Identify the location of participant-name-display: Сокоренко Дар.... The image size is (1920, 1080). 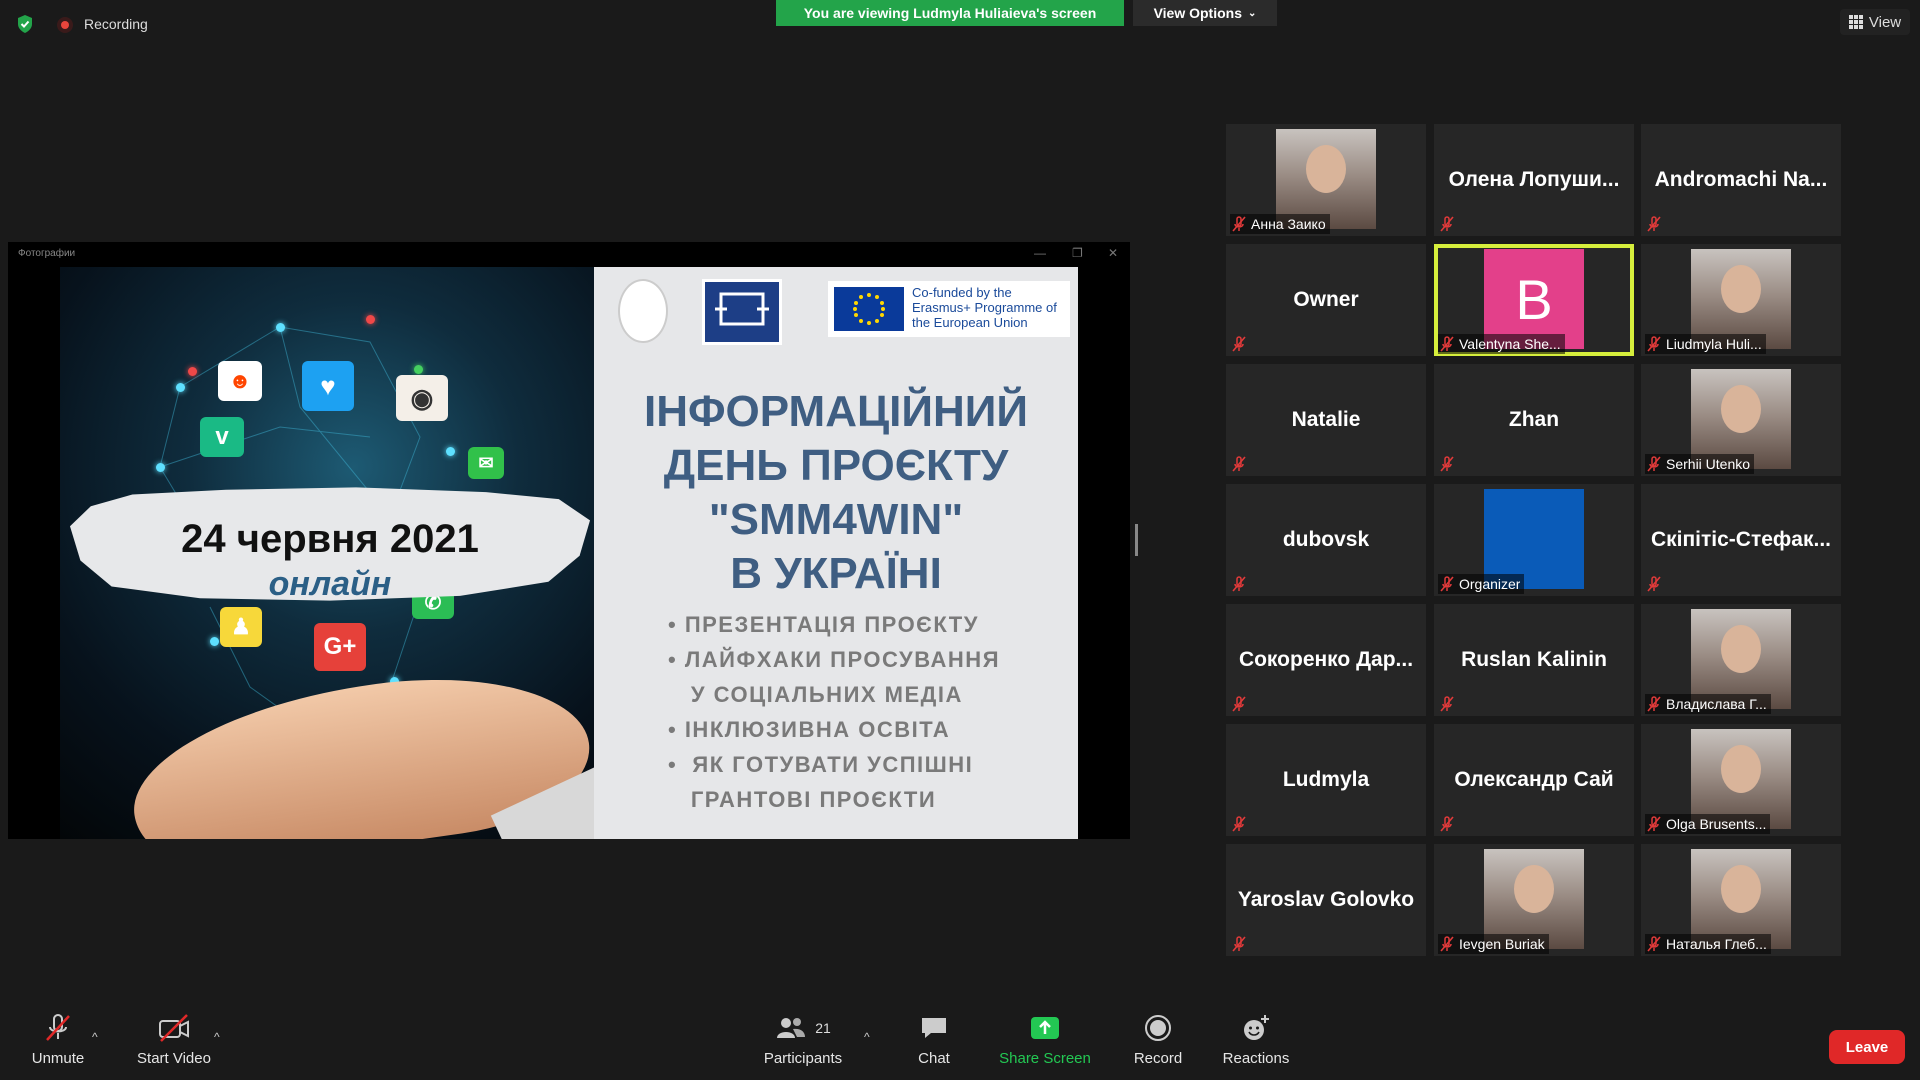
(1326, 659).